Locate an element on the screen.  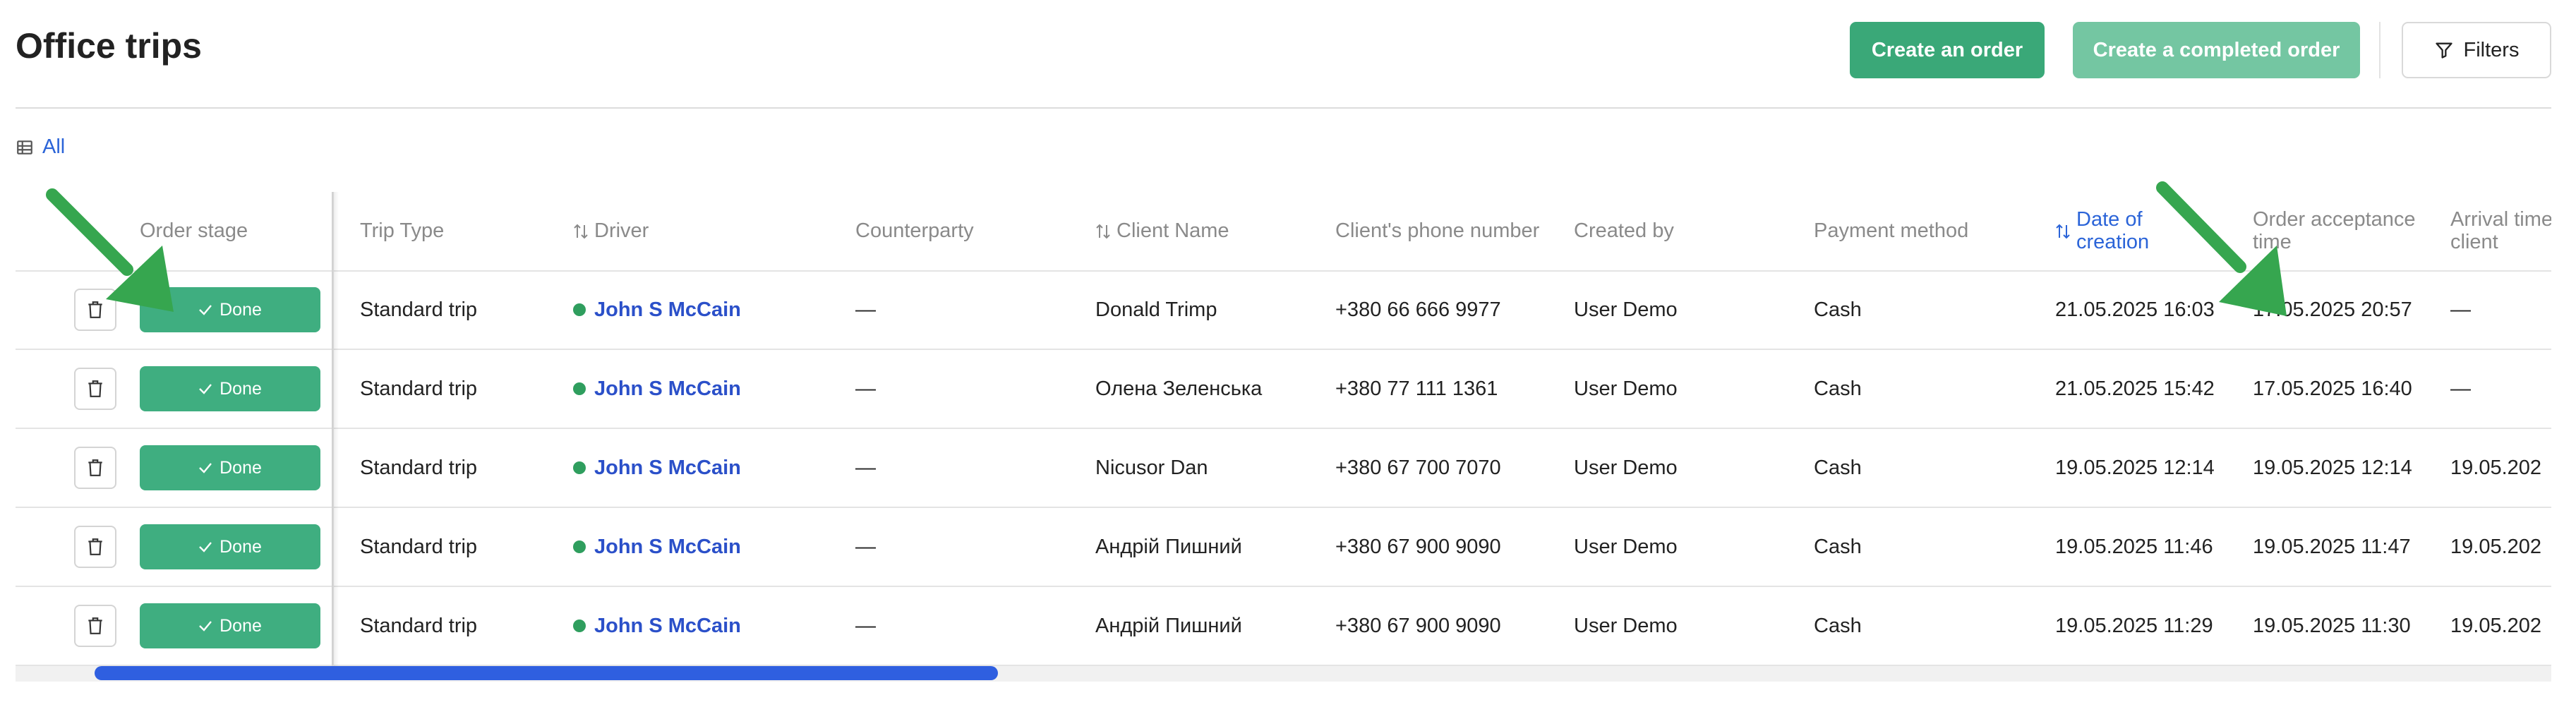
filter-icon is located at coordinates (2443, 50).